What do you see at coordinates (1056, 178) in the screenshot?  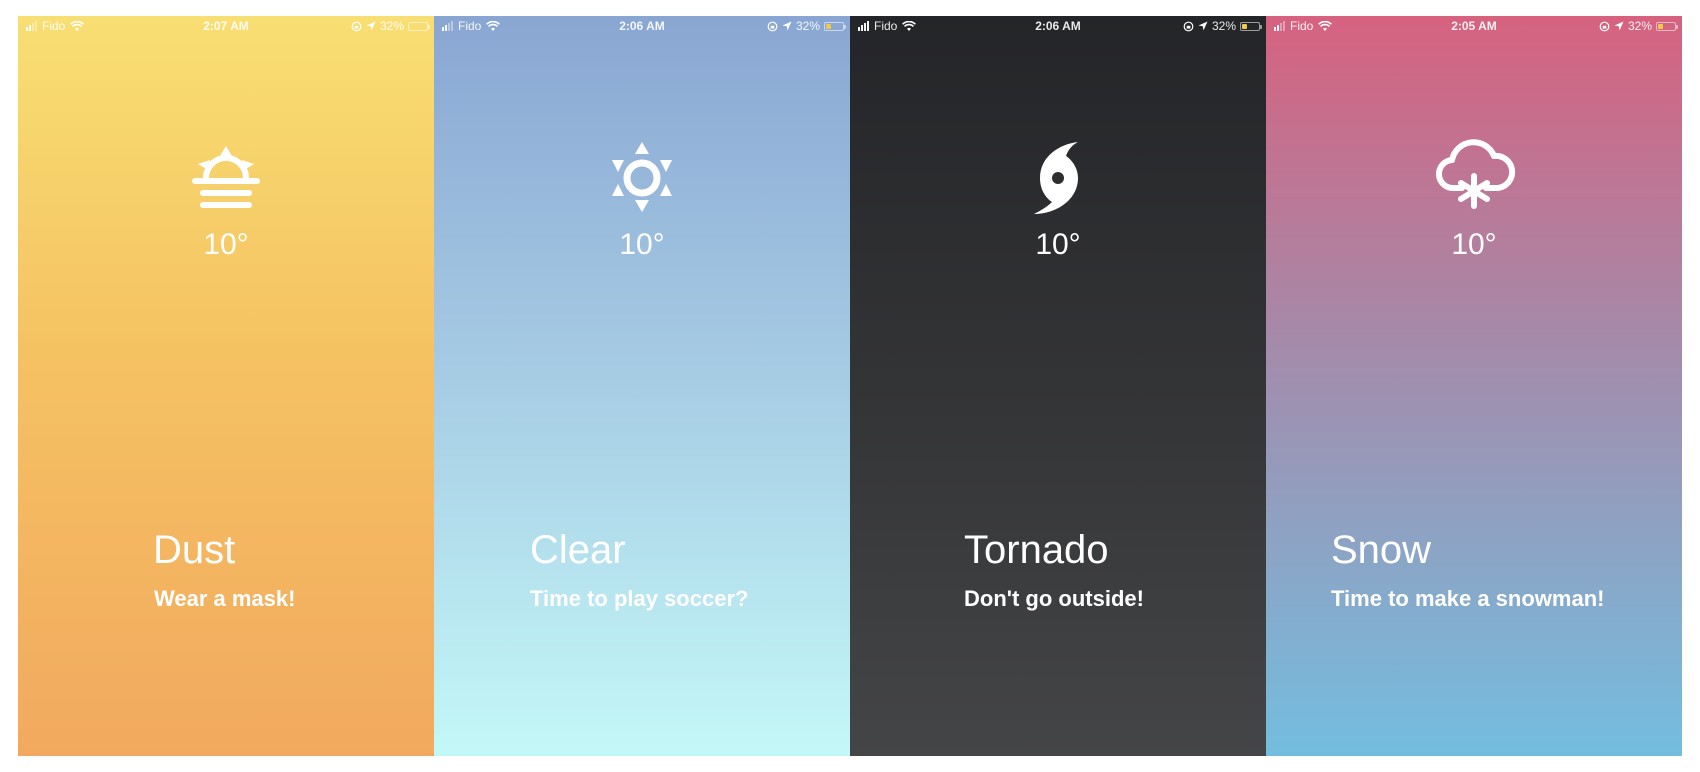 I see `hurricane-icon` at bounding box center [1056, 178].